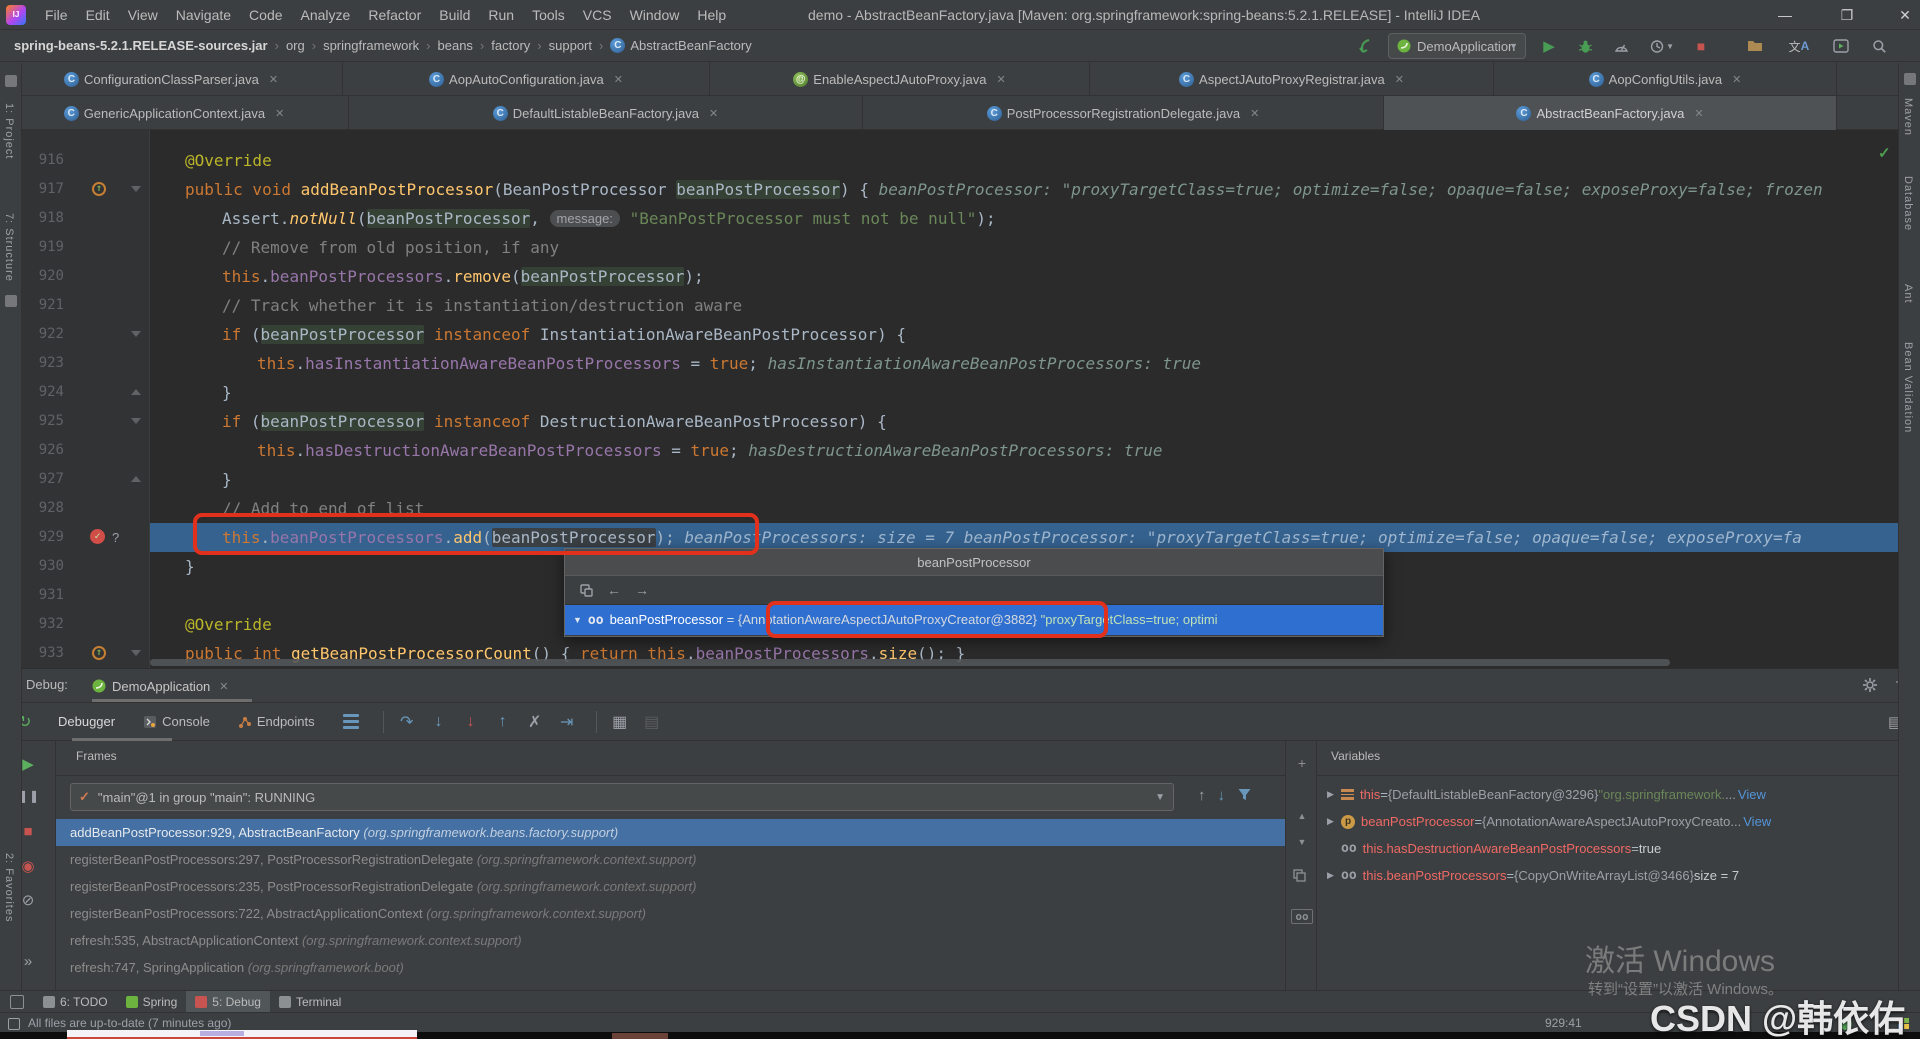 Image resolution: width=1920 pixels, height=1039 pixels. Describe the element at coordinates (203, 15) in the screenshot. I see `menu-navigate: Navigate` at that location.